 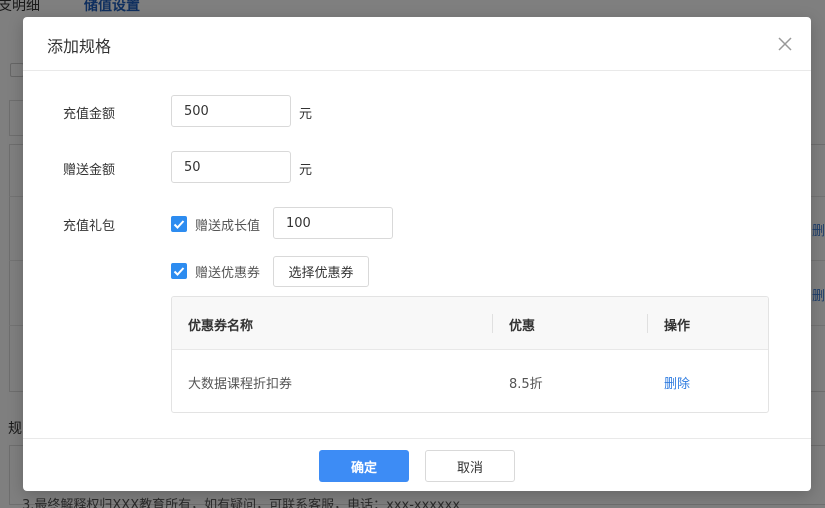 What do you see at coordinates (364, 466) in the screenshot?
I see `confirm-button: 确定` at bounding box center [364, 466].